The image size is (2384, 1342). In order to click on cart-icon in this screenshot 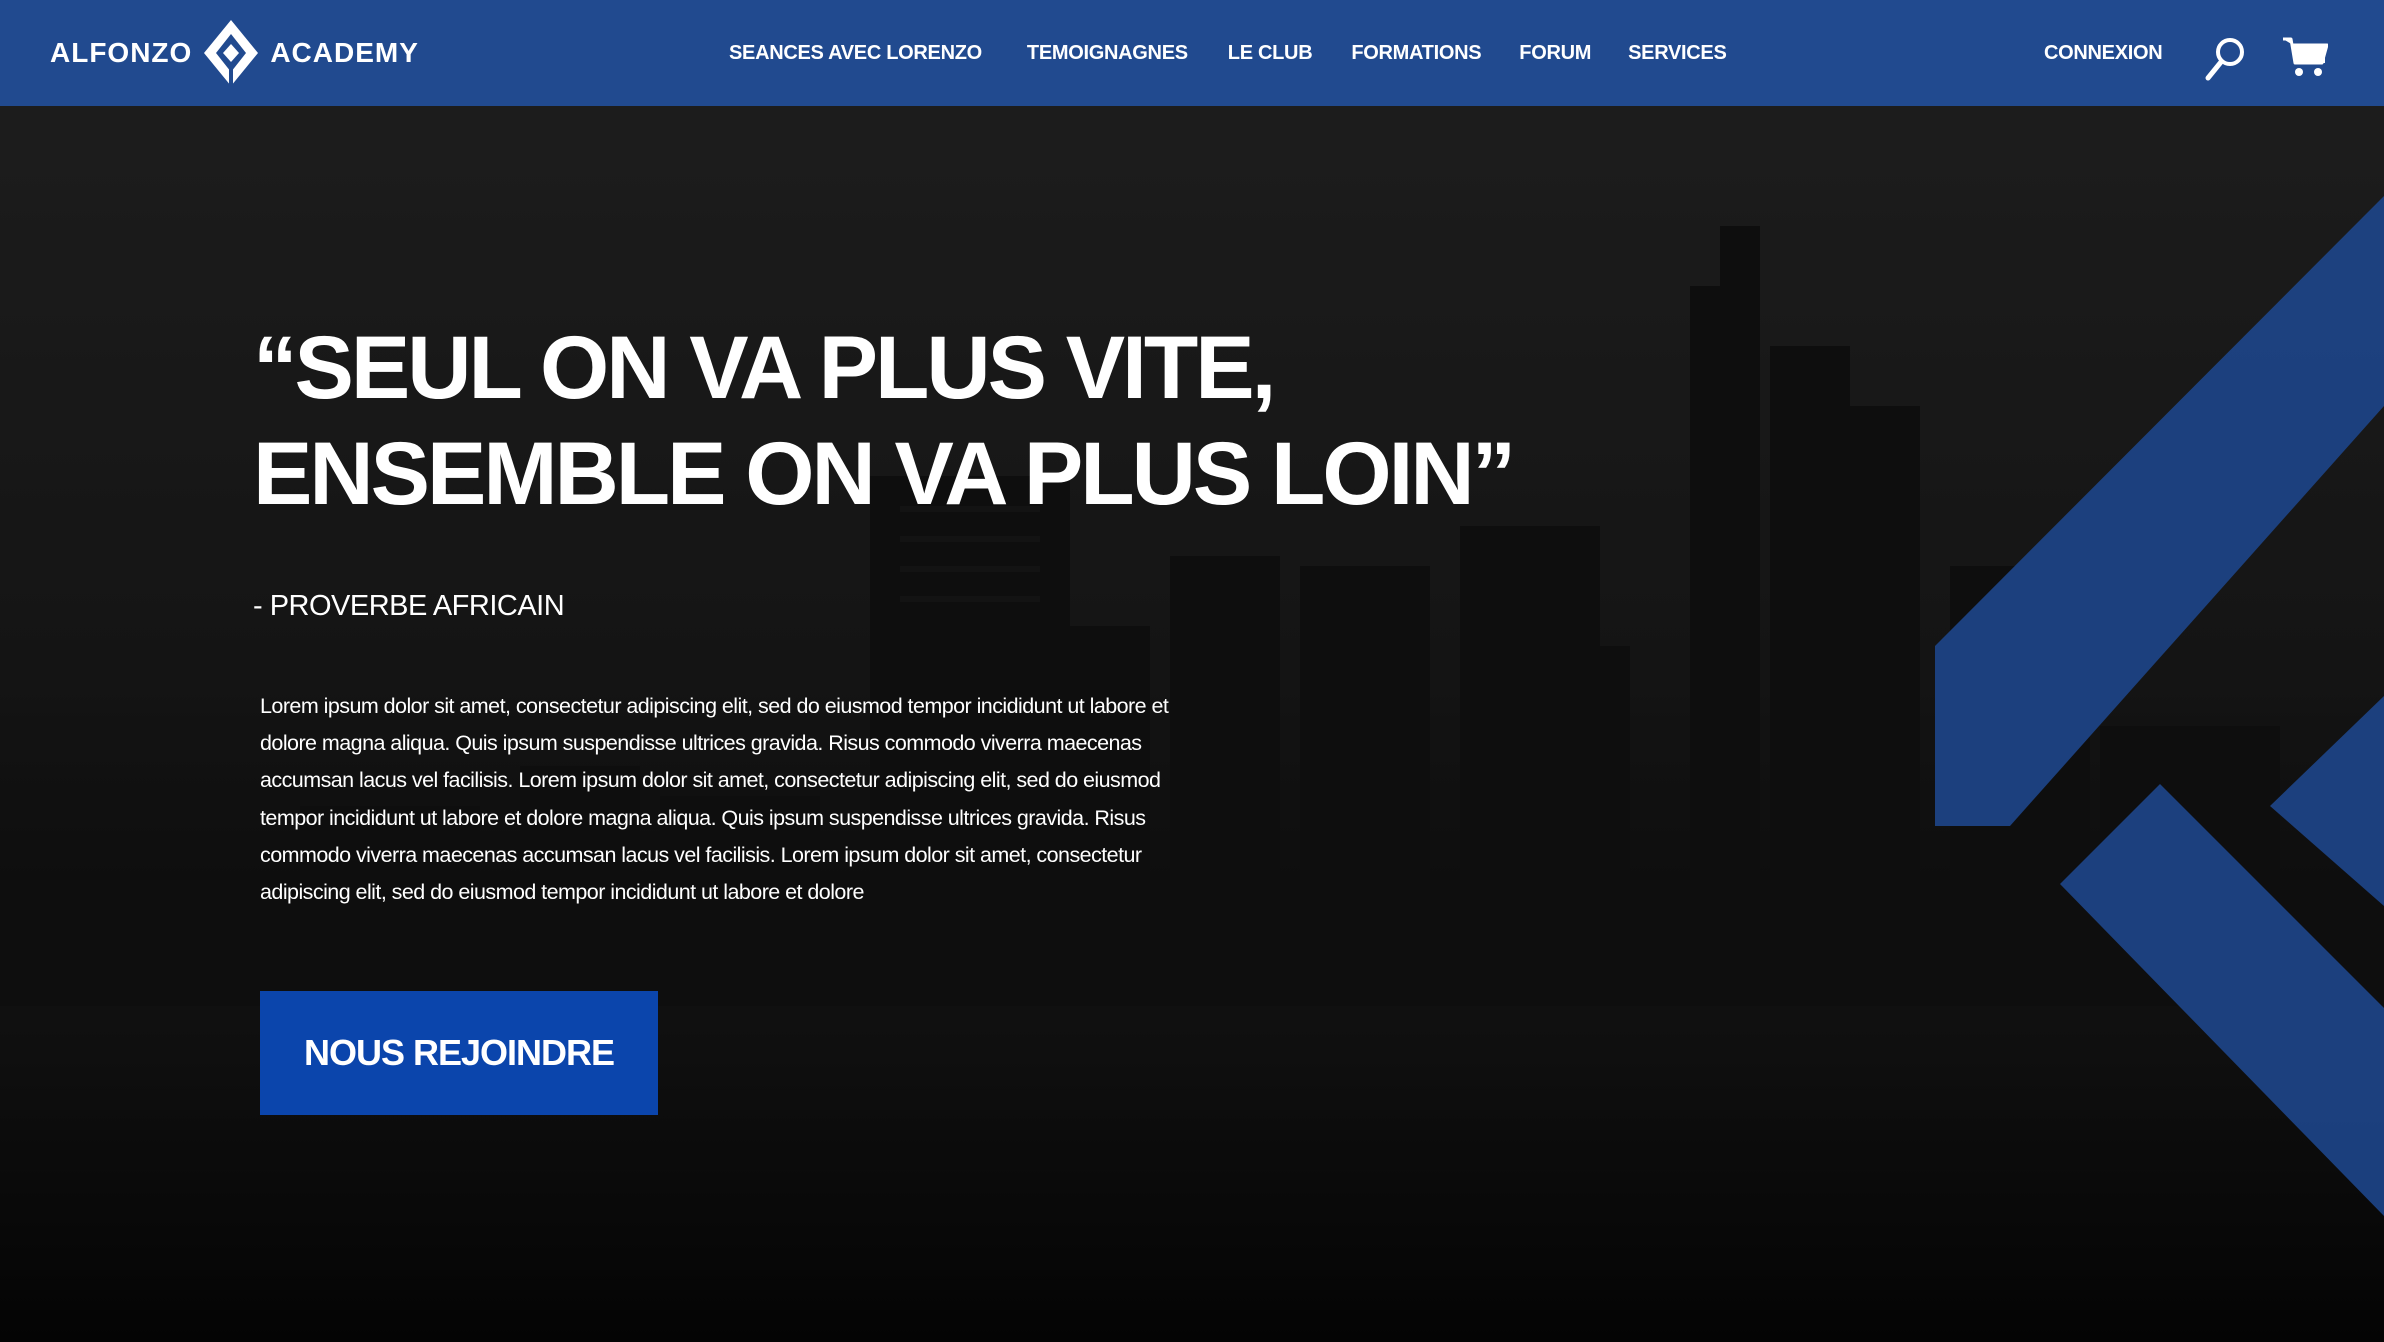, I will do `click(2305, 57)`.